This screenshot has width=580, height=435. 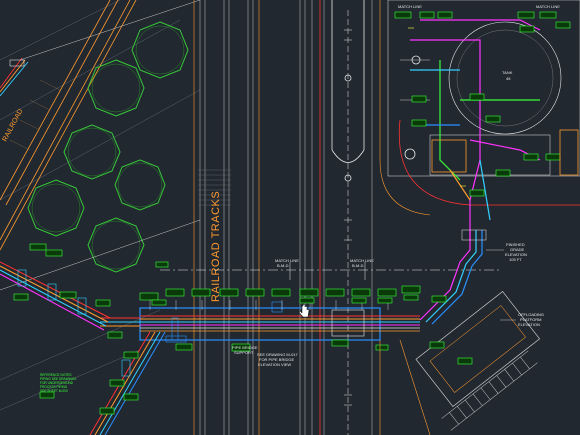 I want to click on railroad-left-label: RAILROAD, so click(x=13, y=125).